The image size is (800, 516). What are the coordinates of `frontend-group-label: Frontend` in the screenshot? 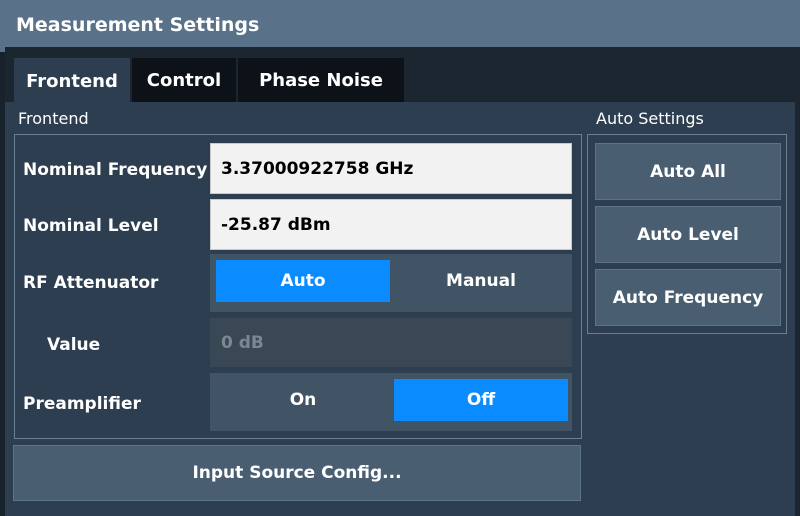 It's located at (53, 118).